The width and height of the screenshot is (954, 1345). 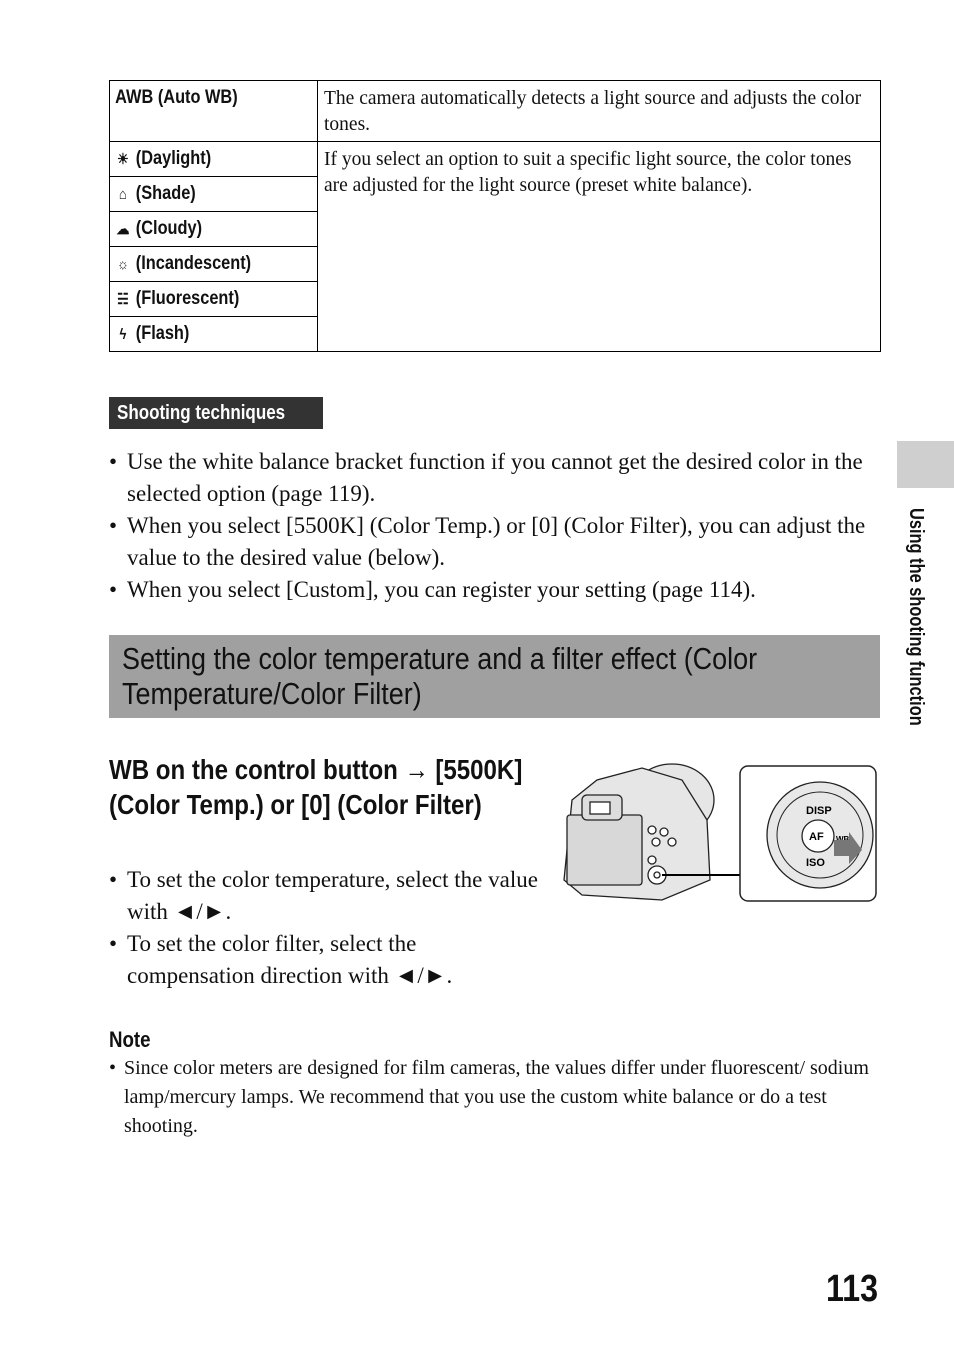 I want to click on dial-label-iso: ISO, so click(x=815, y=863).